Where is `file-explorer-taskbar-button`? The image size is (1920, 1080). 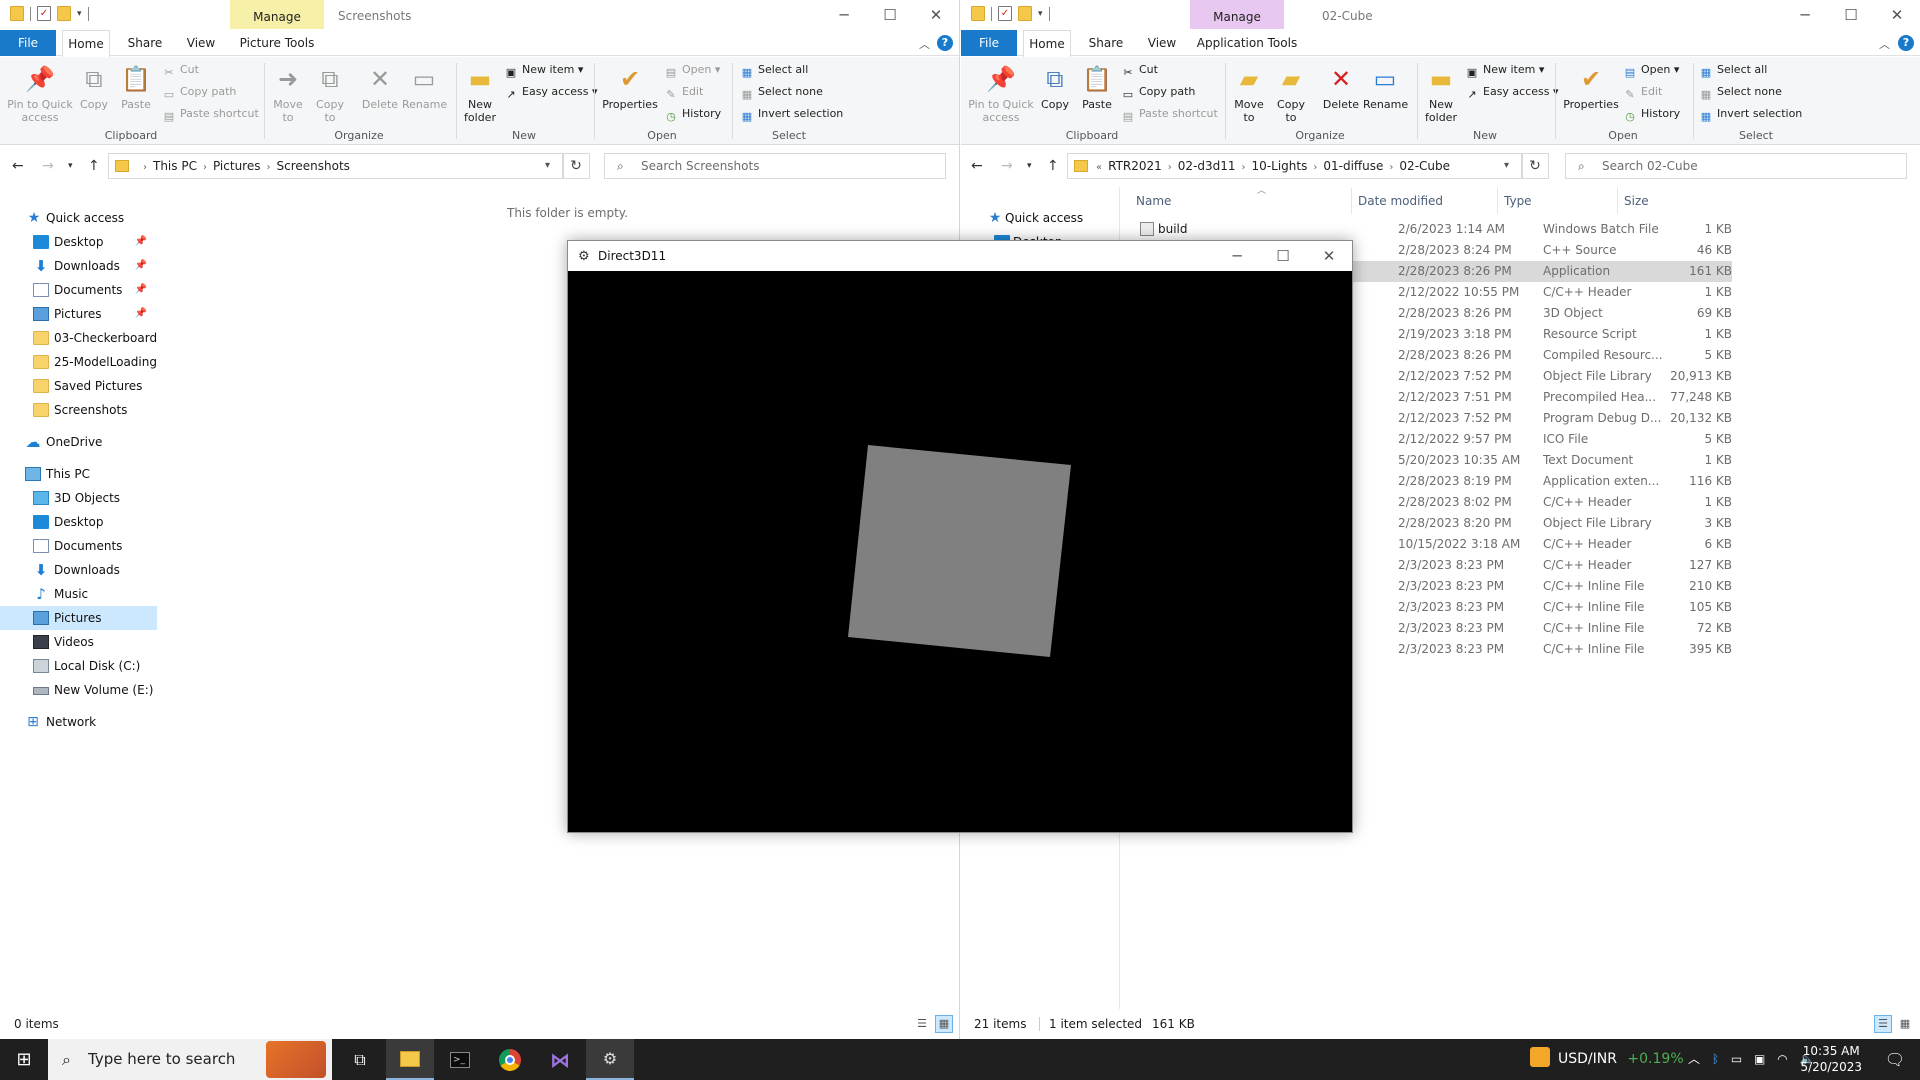 file-explorer-taskbar-button is located at coordinates (410, 1059).